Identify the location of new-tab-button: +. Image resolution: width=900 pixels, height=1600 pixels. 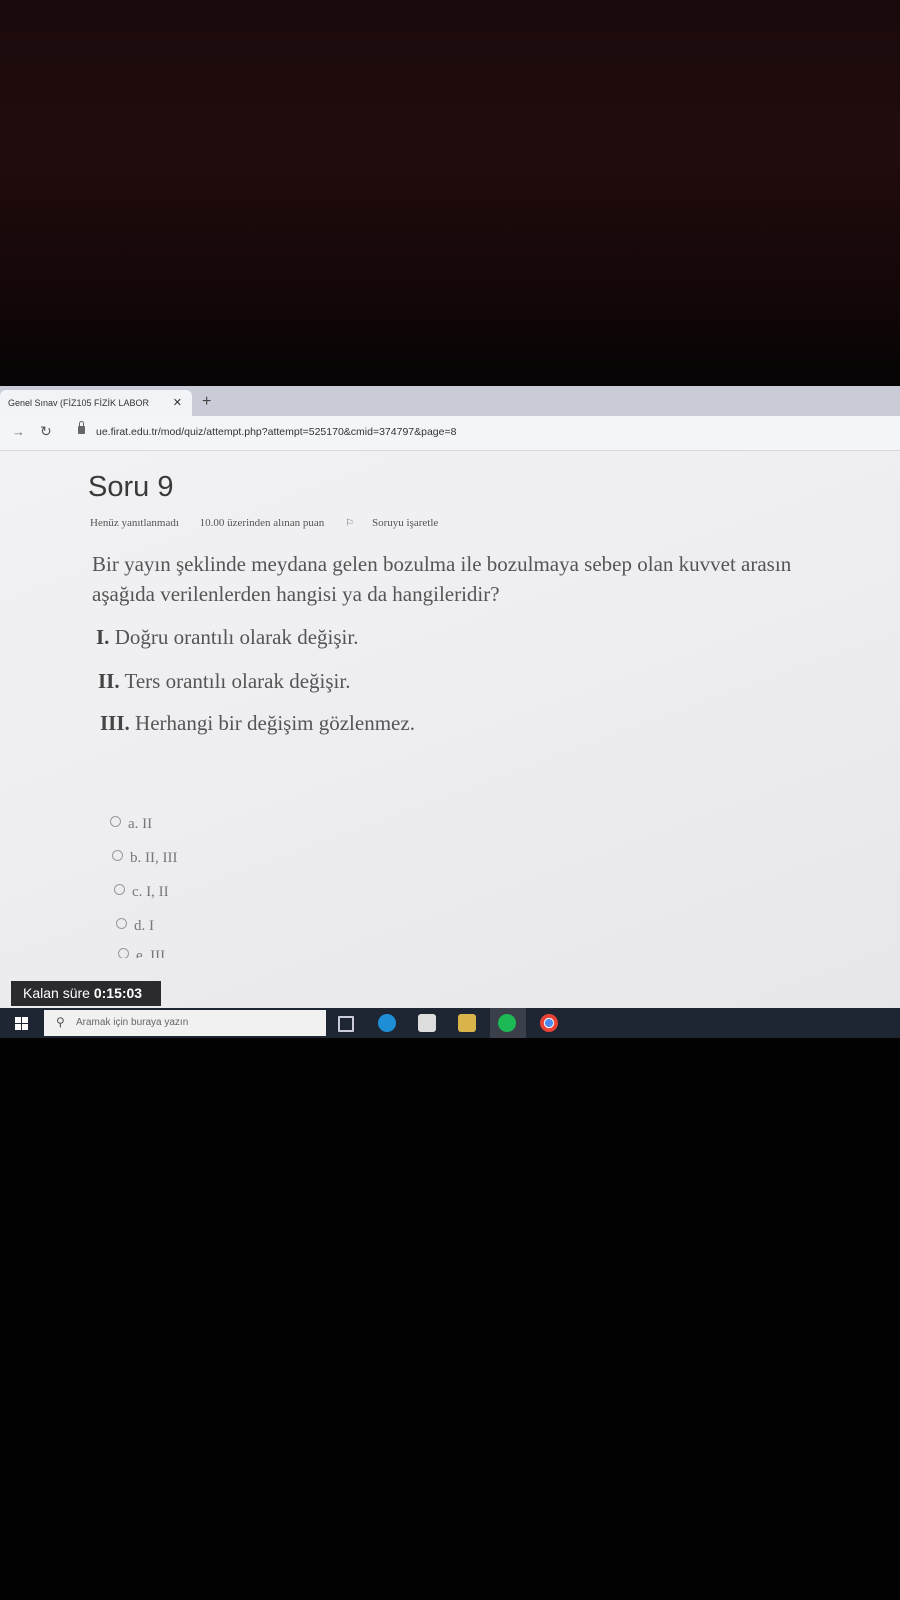
(206, 402).